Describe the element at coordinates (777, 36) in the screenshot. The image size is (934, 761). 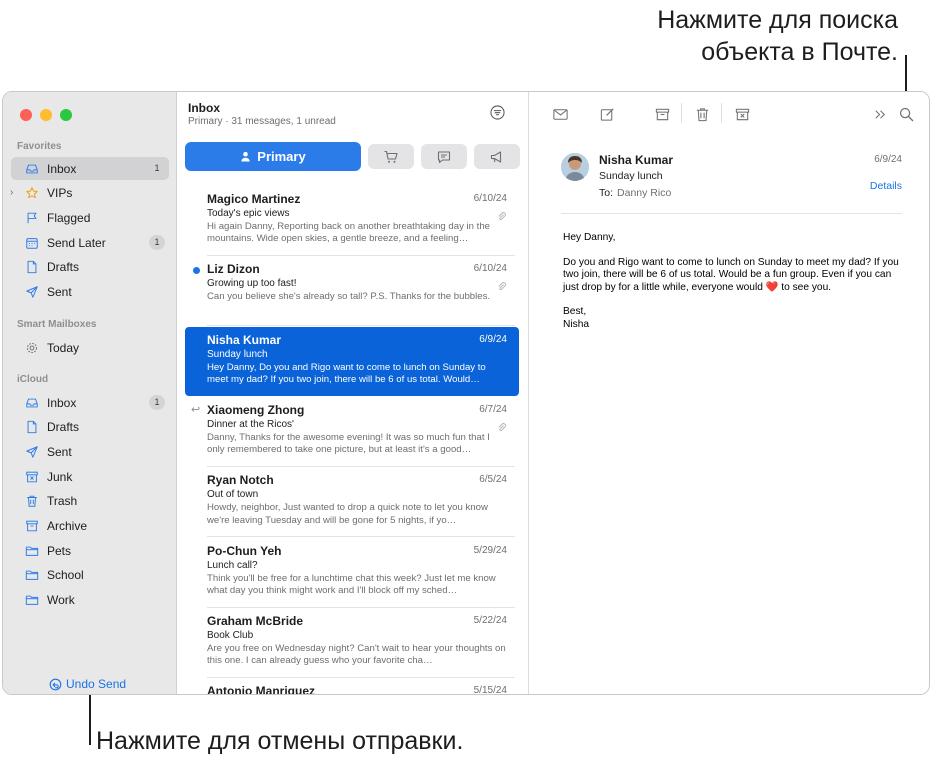
I see `search-callout: Нажмите для поиска объекта в Почте.` at that location.